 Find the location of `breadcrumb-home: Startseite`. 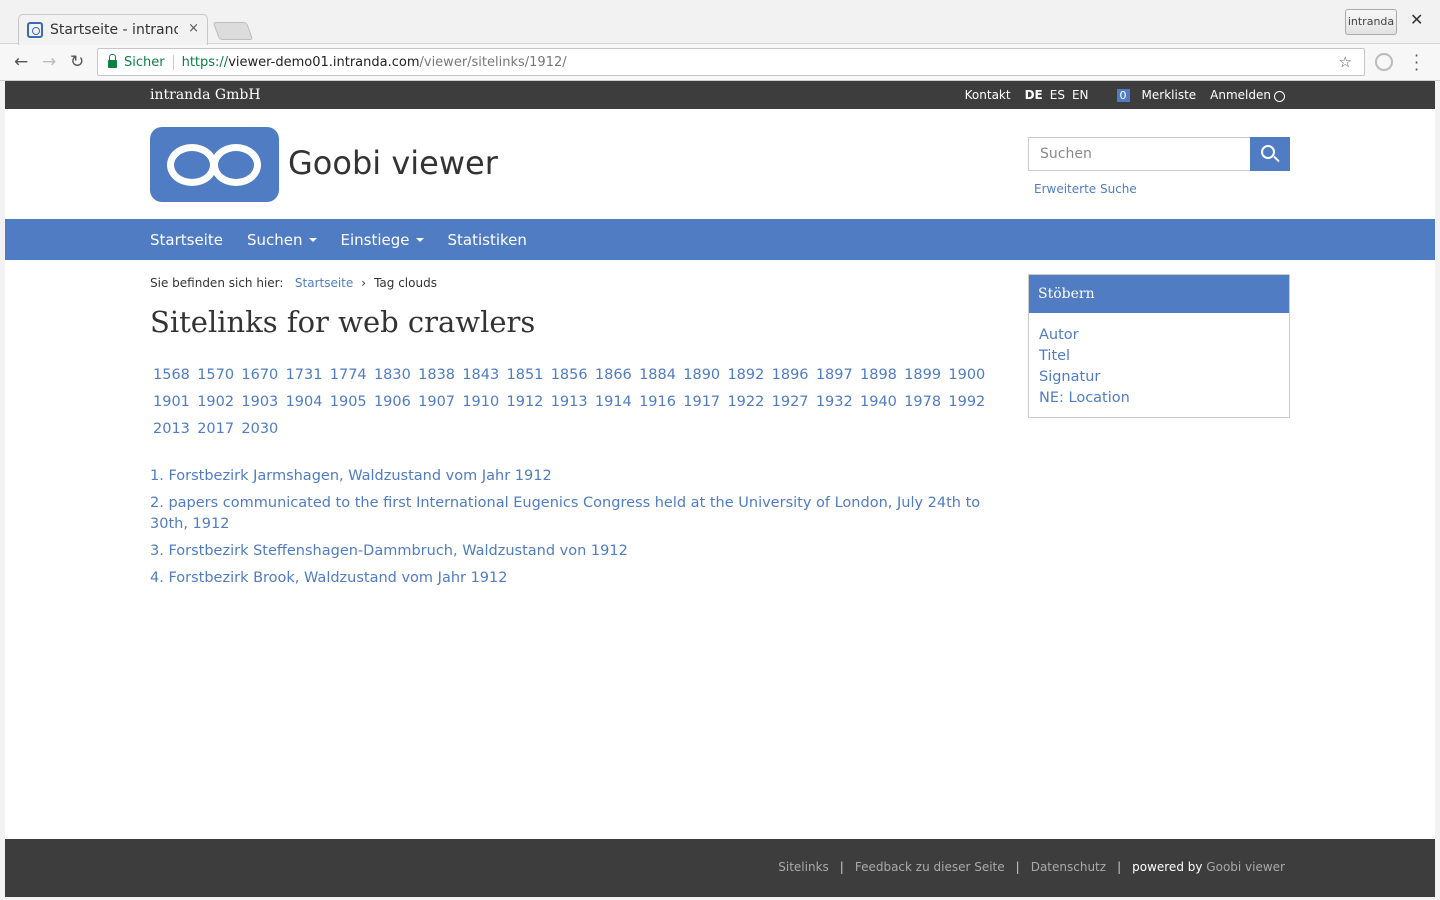

breadcrumb-home: Startseite is located at coordinates (324, 283).